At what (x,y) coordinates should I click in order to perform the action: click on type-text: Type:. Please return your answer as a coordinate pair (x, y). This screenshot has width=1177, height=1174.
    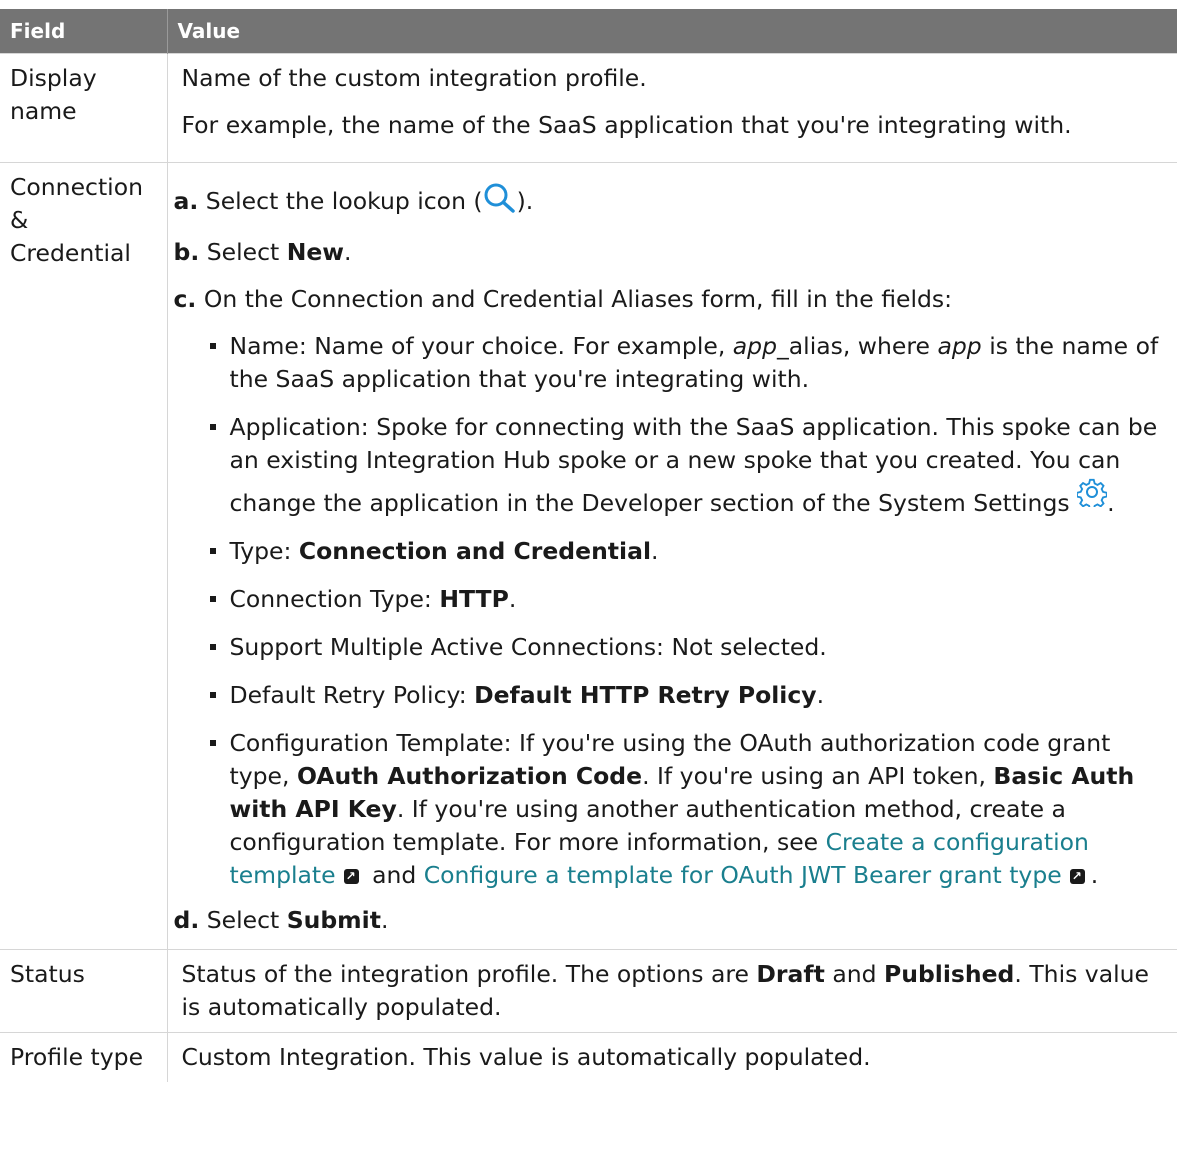
    Looking at the image, I should click on (264, 551).